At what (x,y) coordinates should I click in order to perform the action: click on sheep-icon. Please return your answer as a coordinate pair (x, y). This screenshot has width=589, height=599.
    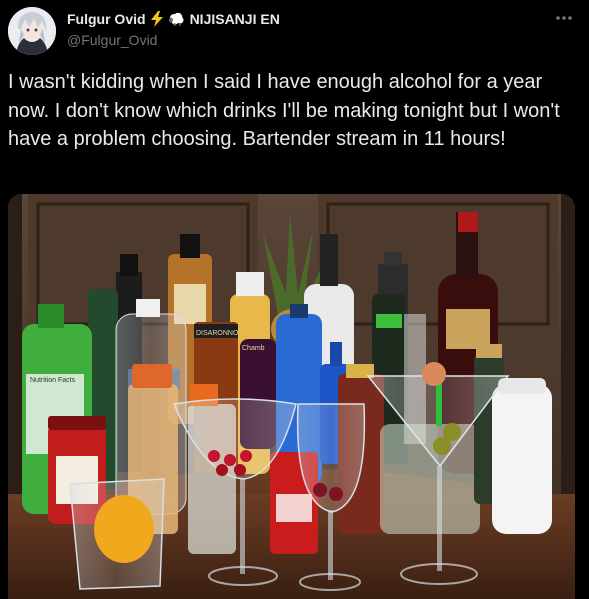
    Looking at the image, I should click on (176, 19).